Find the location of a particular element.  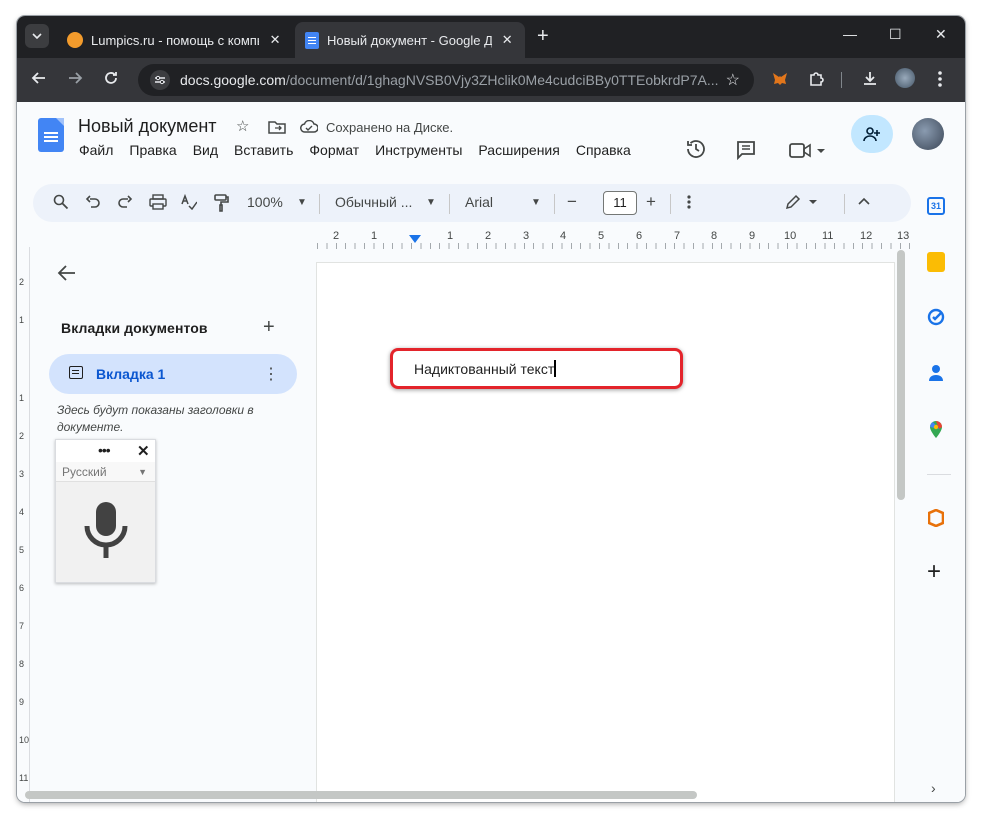

side-panel-divider is located at coordinates (939, 474).